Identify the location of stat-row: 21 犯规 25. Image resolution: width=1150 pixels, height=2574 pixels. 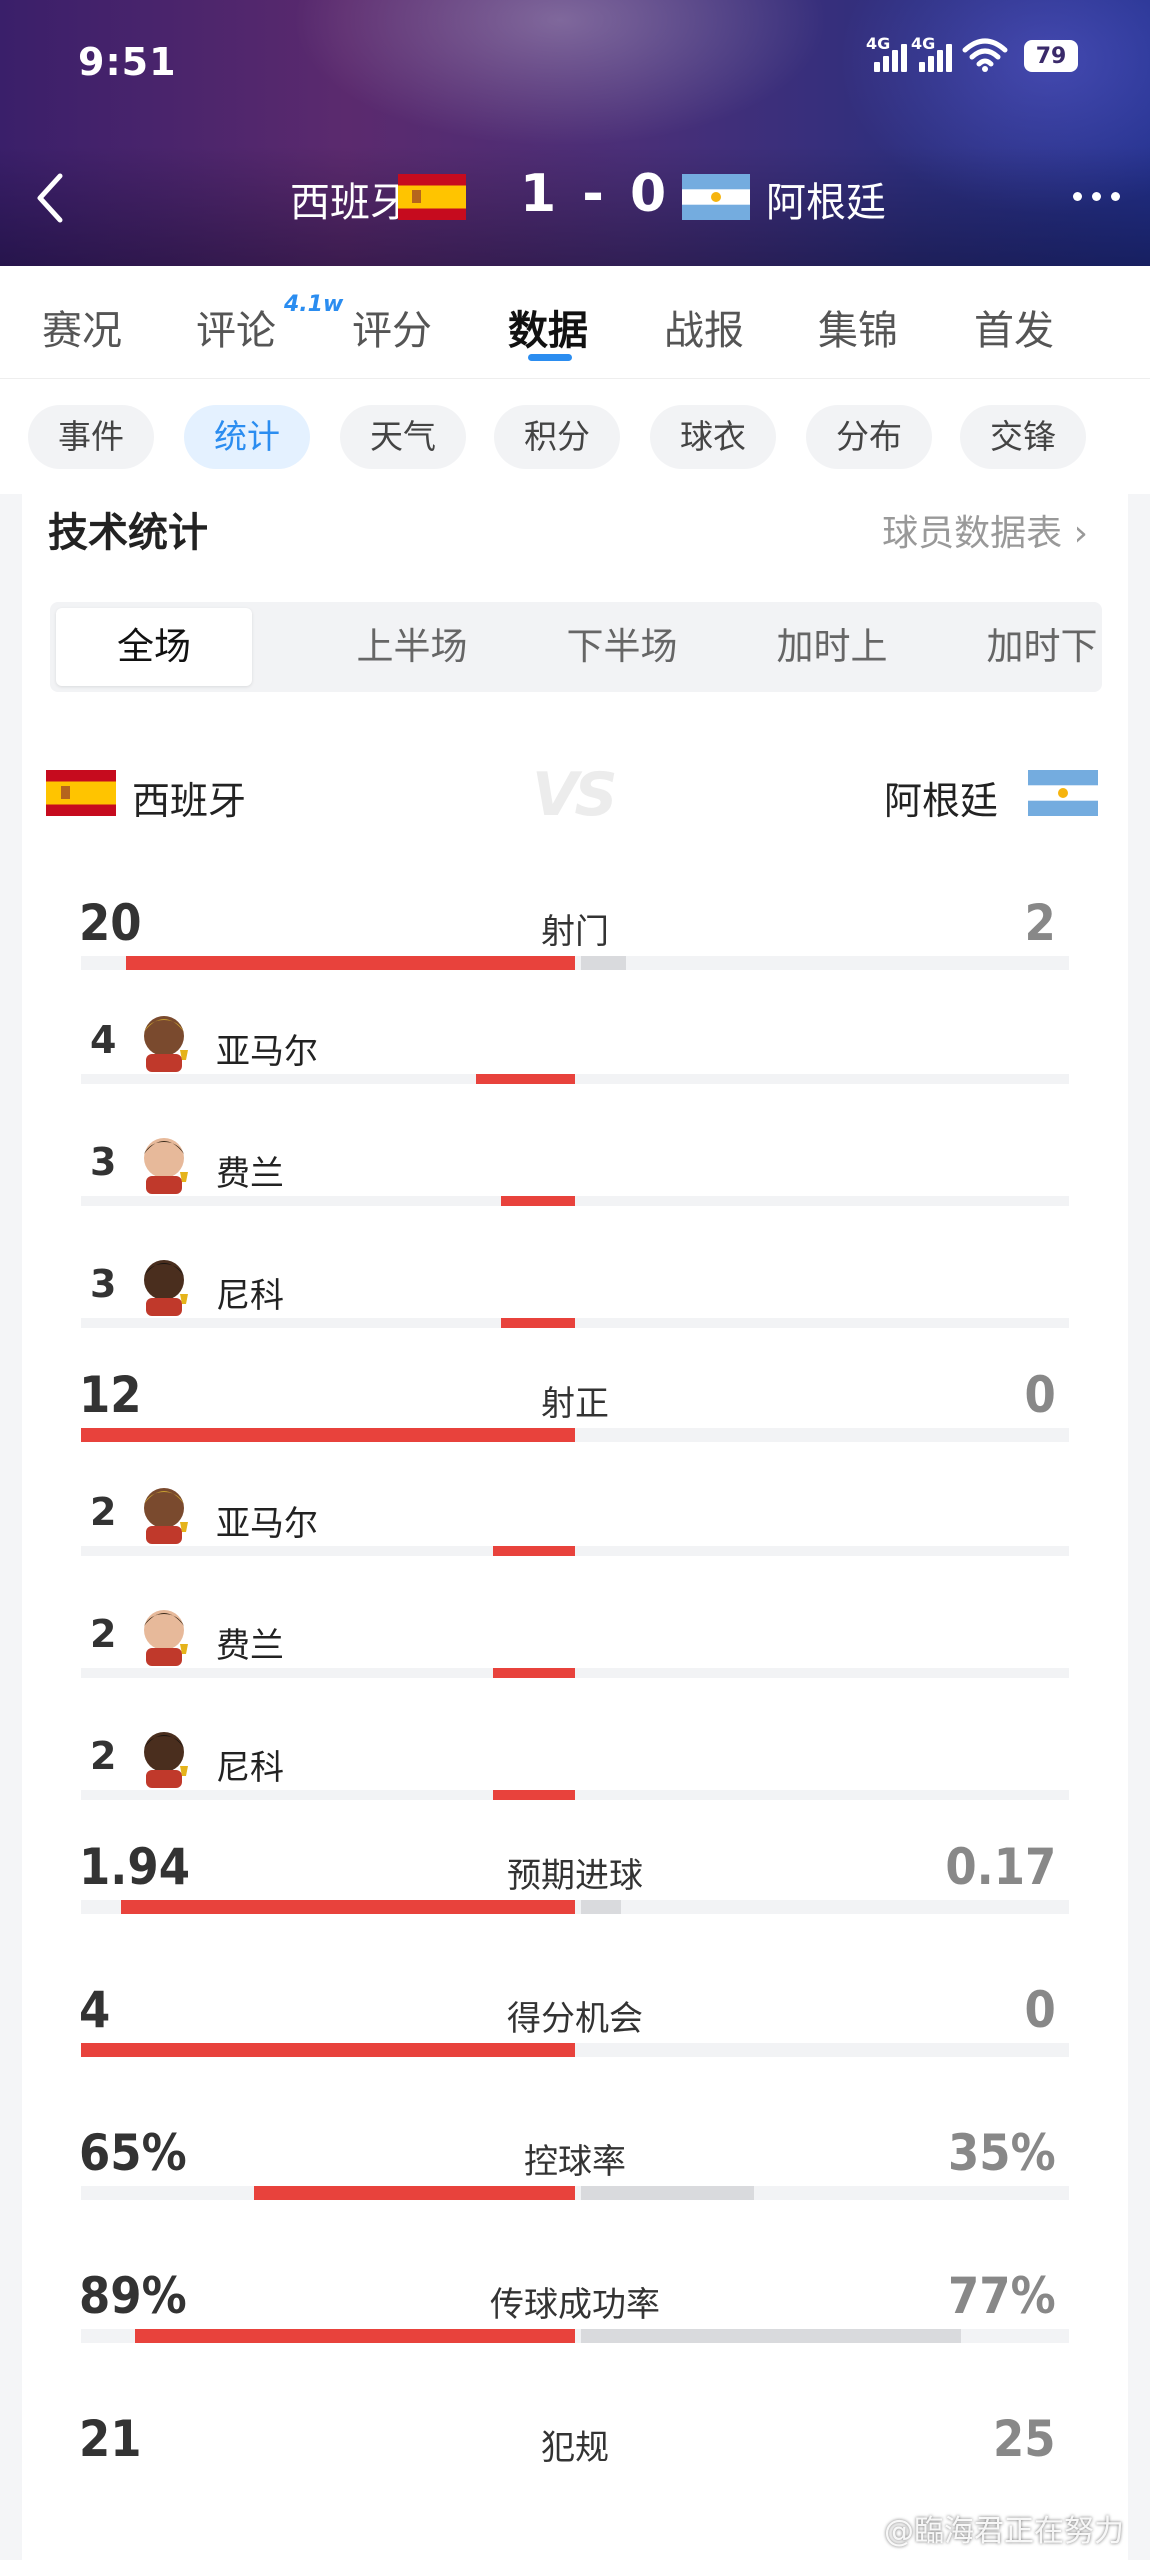
(575, 2445).